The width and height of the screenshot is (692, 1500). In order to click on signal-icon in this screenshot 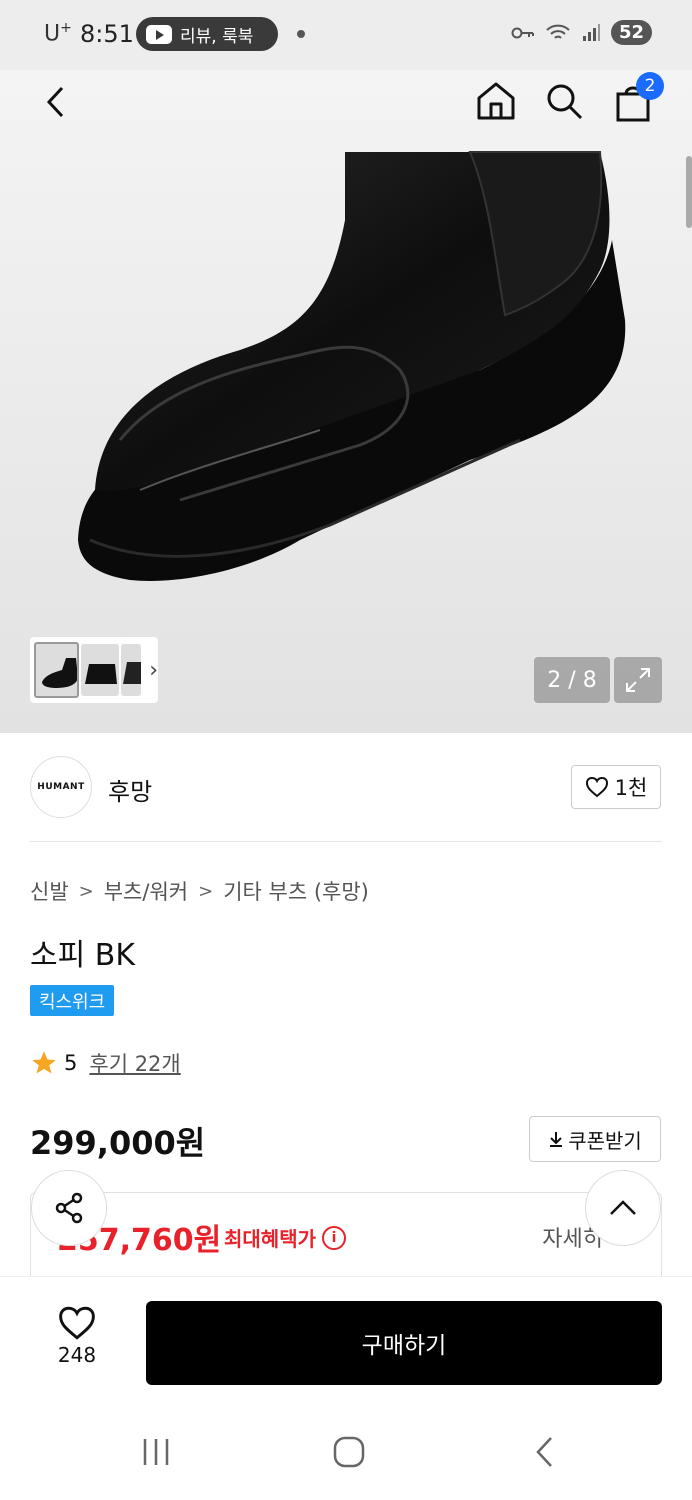, I will do `click(591, 32)`.